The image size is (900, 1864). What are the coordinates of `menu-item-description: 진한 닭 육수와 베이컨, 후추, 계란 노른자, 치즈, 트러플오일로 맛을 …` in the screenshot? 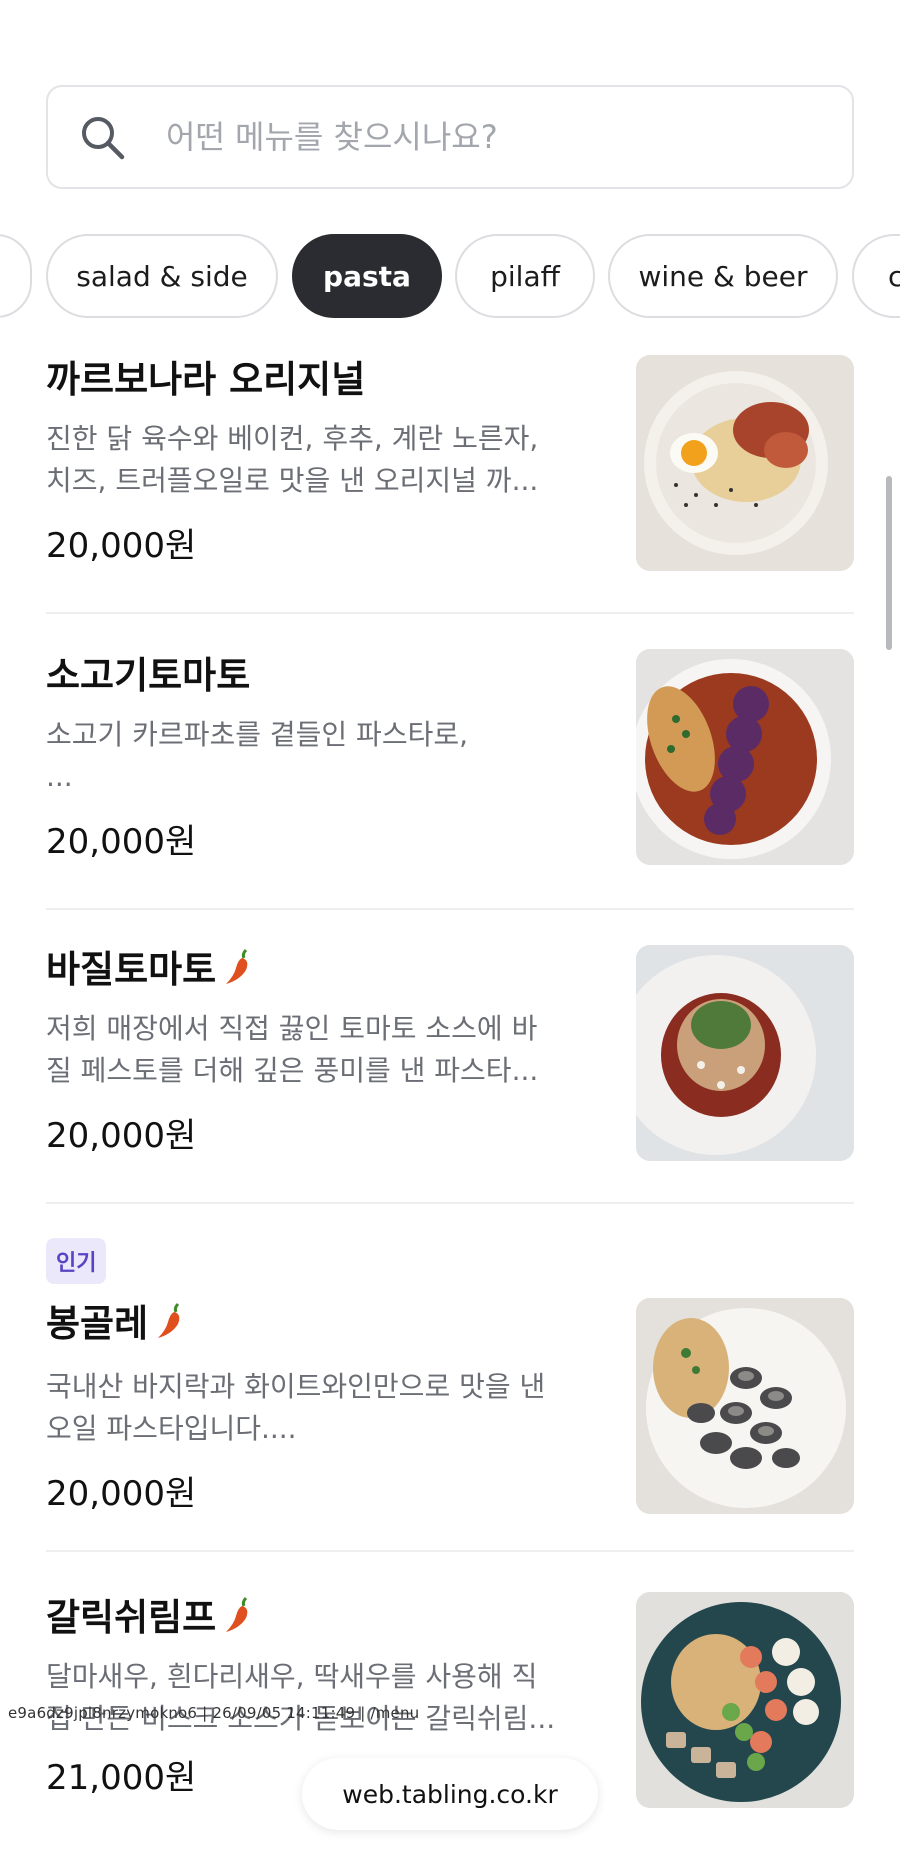 It's located at (292, 459).